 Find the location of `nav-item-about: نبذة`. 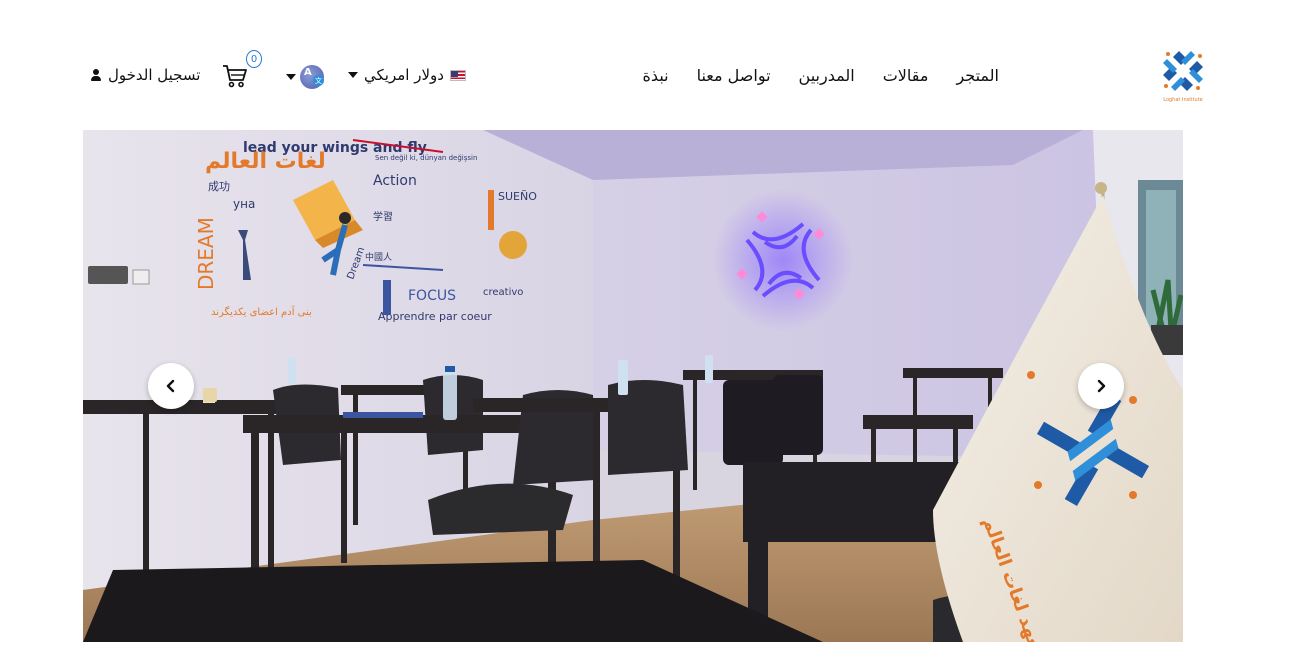

nav-item-about: نبذة is located at coordinates (656, 75).